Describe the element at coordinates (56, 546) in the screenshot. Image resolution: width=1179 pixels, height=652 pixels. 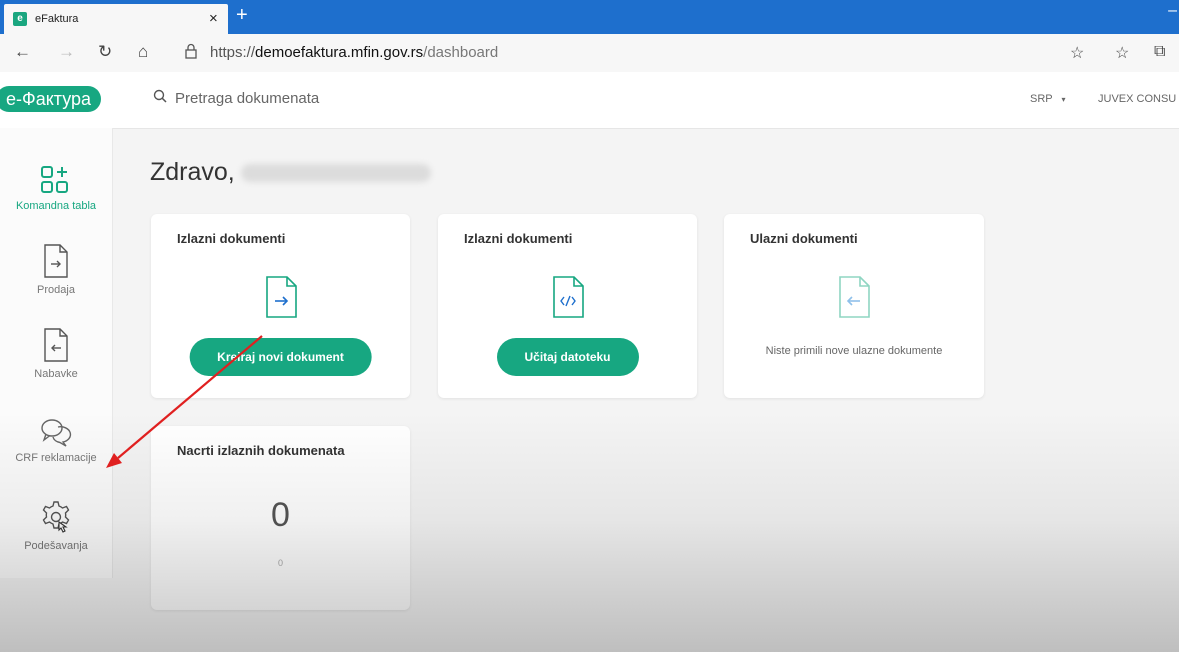
I see `sidebar-item-label: Podešavanja` at that location.